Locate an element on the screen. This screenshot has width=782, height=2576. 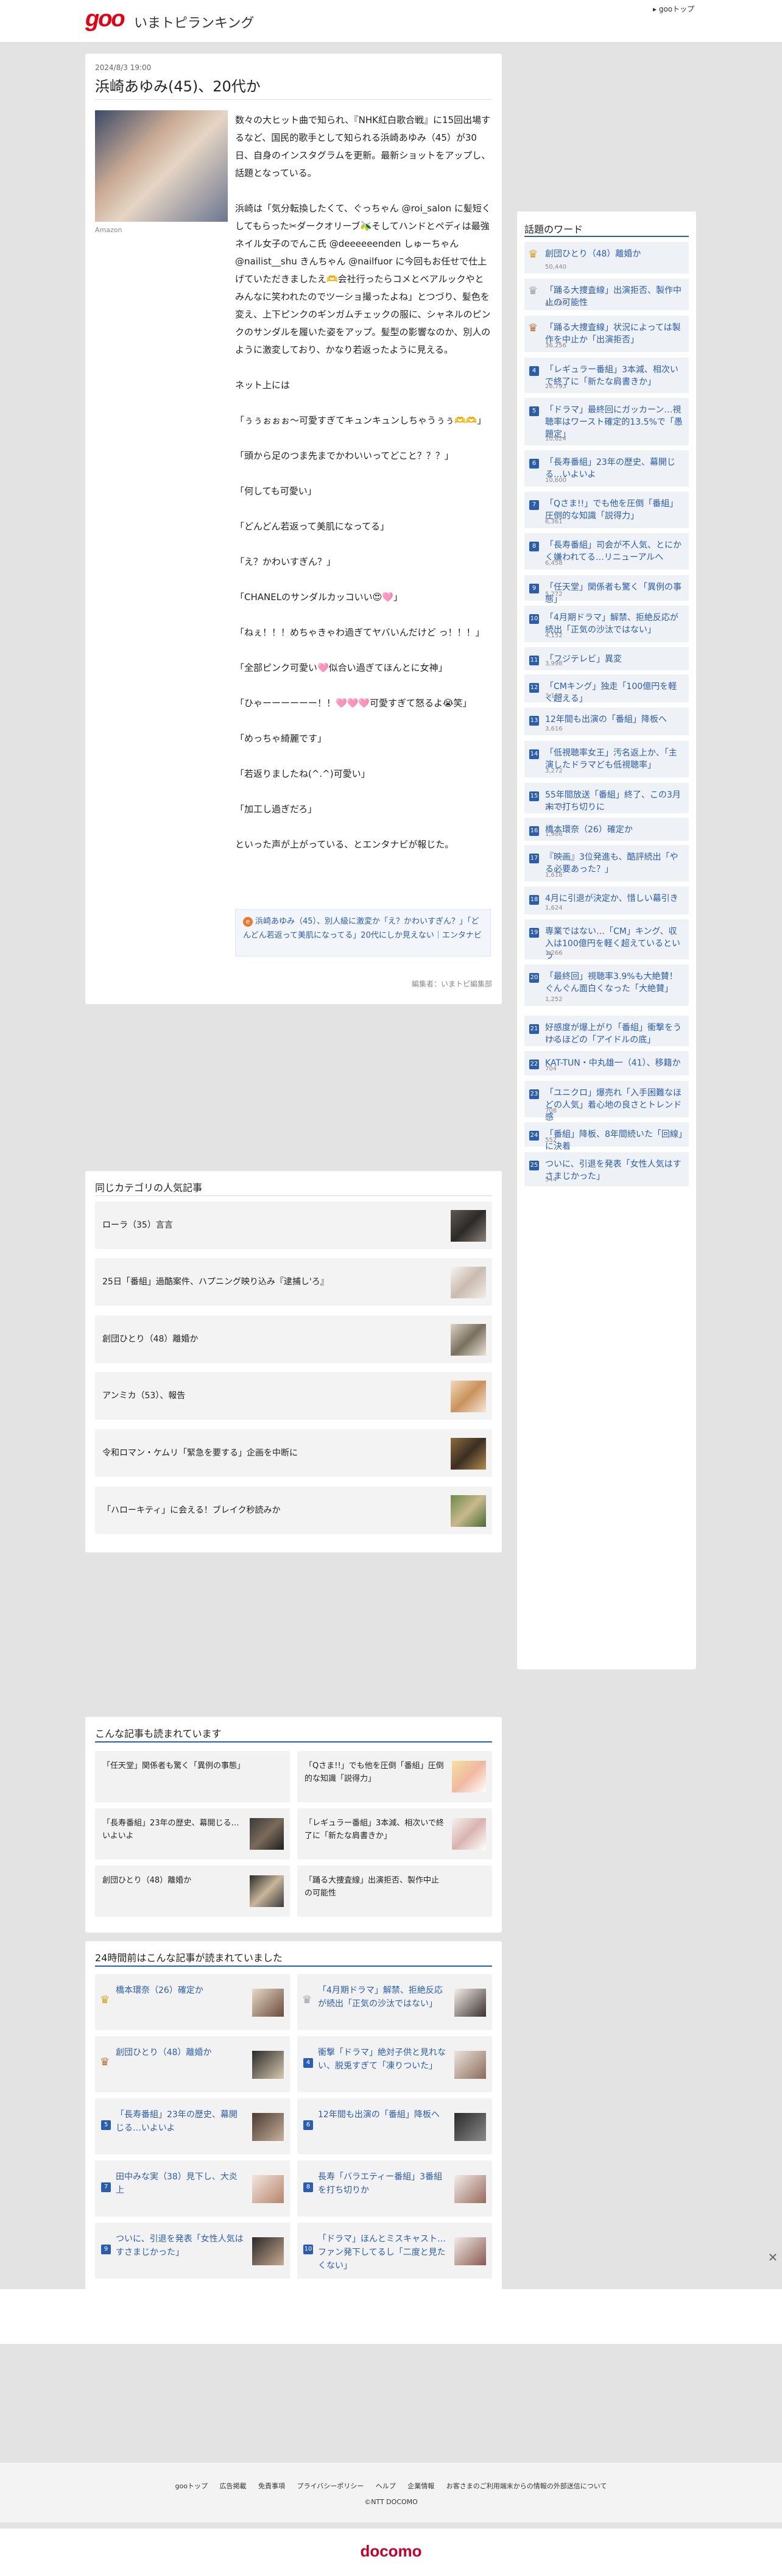
past-24h-card: 6 12年間も出演の「番組」降板へ is located at coordinates (394, 2126).